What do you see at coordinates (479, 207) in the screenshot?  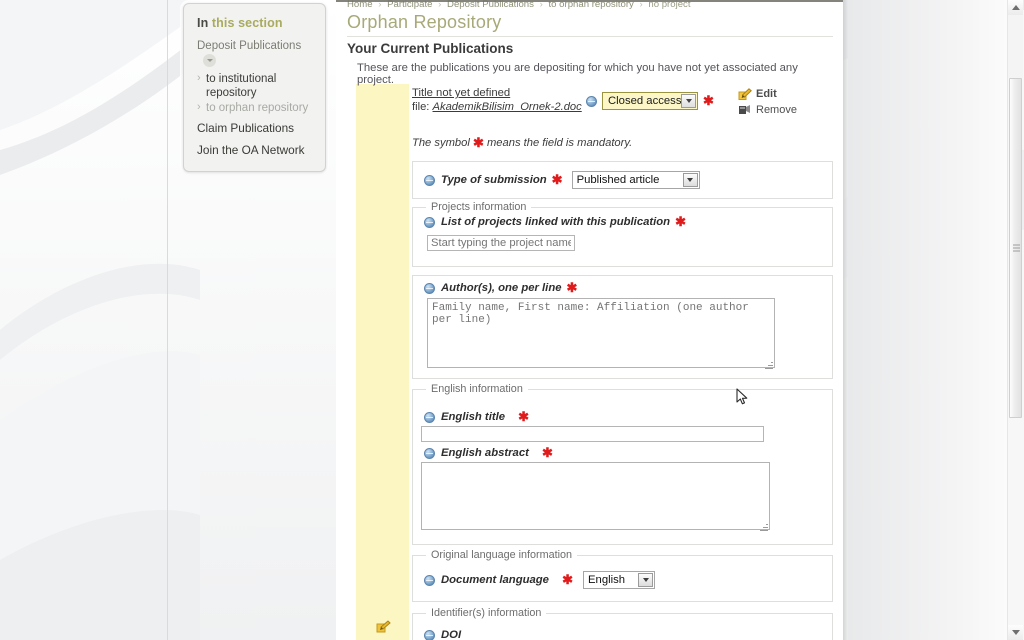 I see `projects-information-legend: Projects information` at bounding box center [479, 207].